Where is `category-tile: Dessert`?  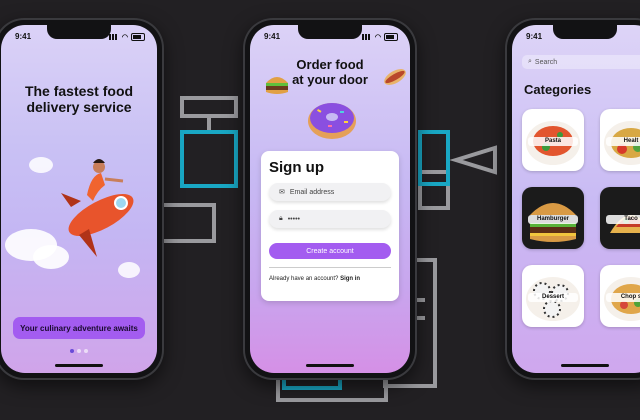 category-tile: Dessert is located at coordinates (553, 296).